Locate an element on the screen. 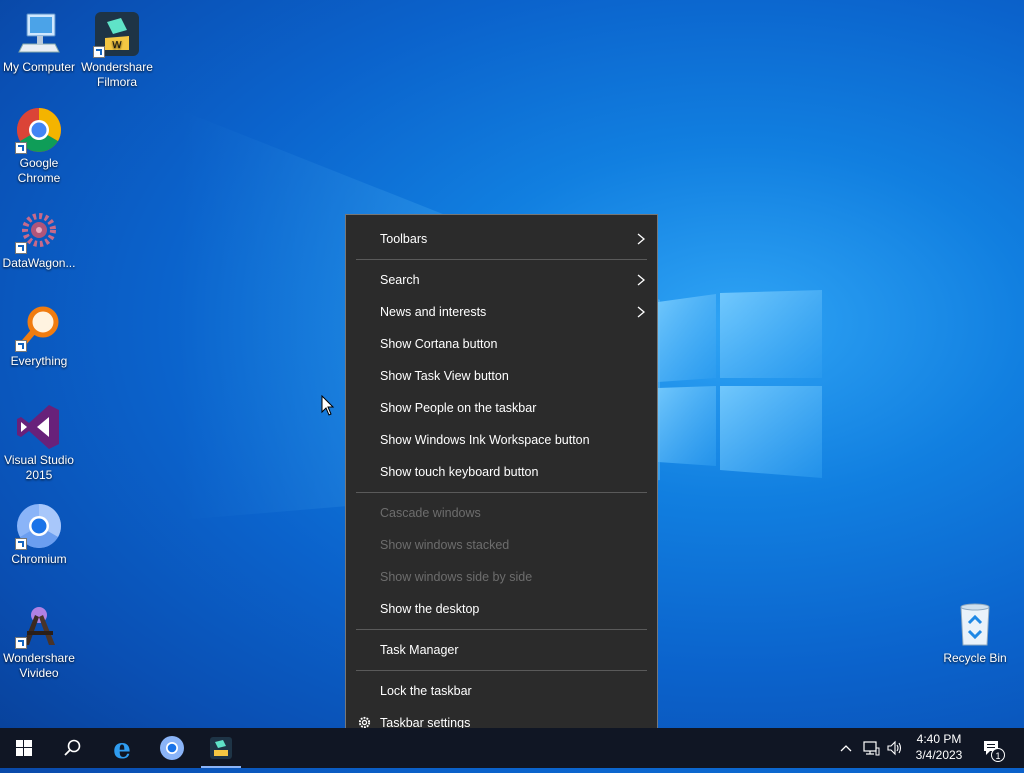 The height and width of the screenshot is (773, 1024). desktop-icon-label: Wondershare Vivideo is located at coordinates (39, 665).